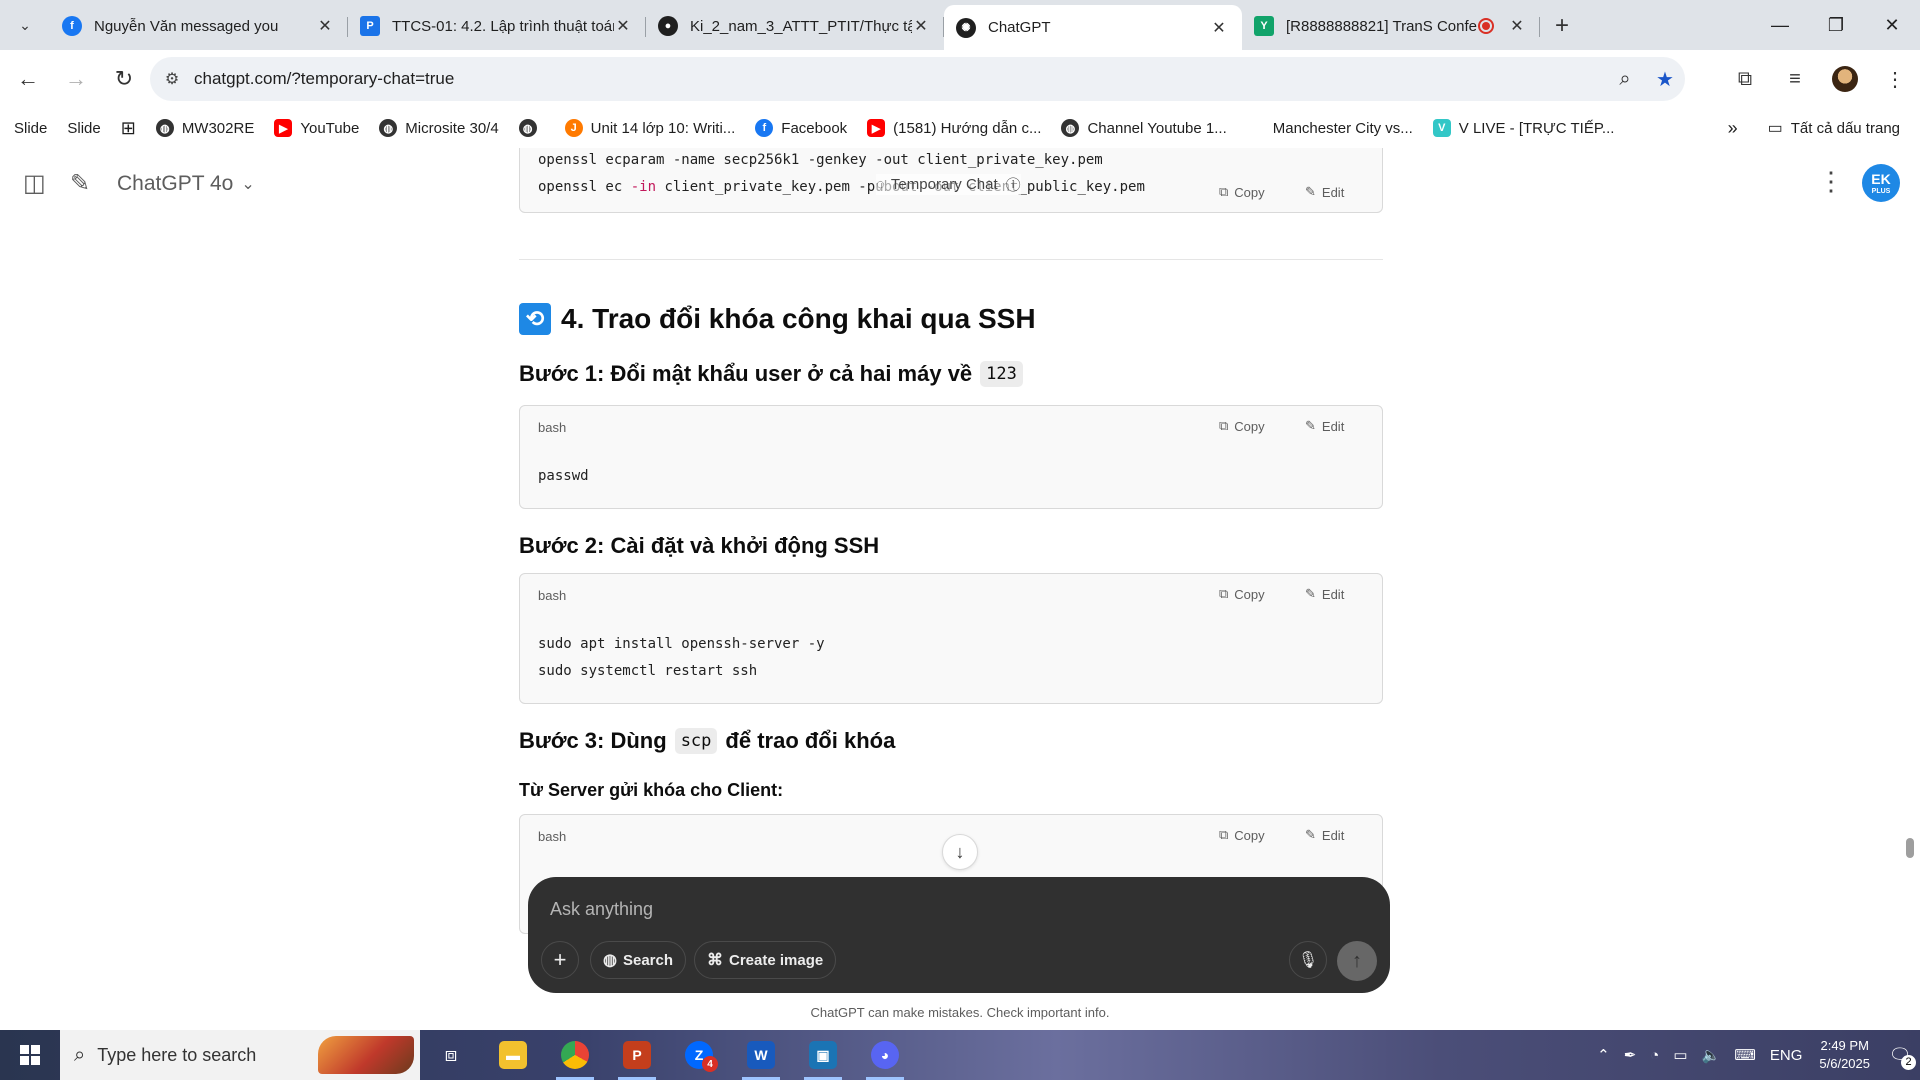 The image size is (1920, 1080). What do you see at coordinates (1745, 79) in the screenshot?
I see `extensions-icon: ⧉` at bounding box center [1745, 79].